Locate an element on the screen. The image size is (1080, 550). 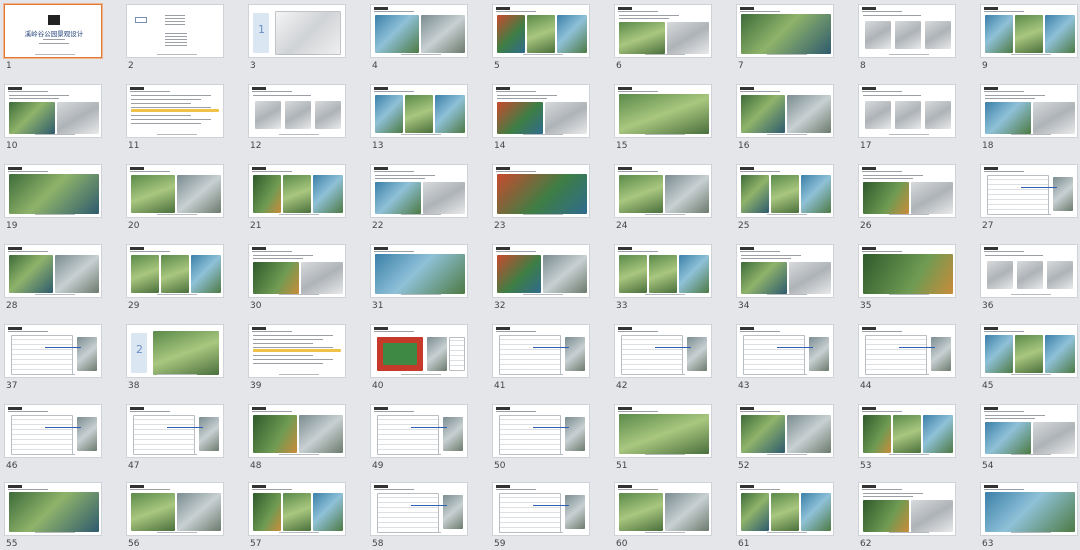
slide-thumbnail-cell: 17 is located at coordinates (915, 119).